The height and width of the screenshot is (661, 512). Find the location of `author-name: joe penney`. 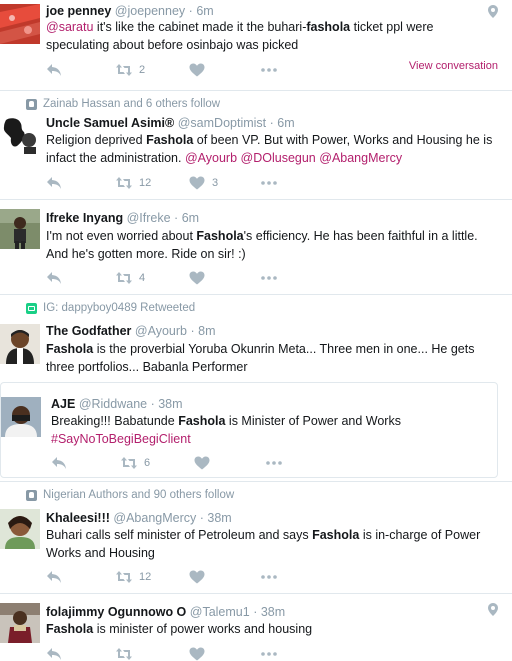

author-name: joe penney is located at coordinates (78, 11).